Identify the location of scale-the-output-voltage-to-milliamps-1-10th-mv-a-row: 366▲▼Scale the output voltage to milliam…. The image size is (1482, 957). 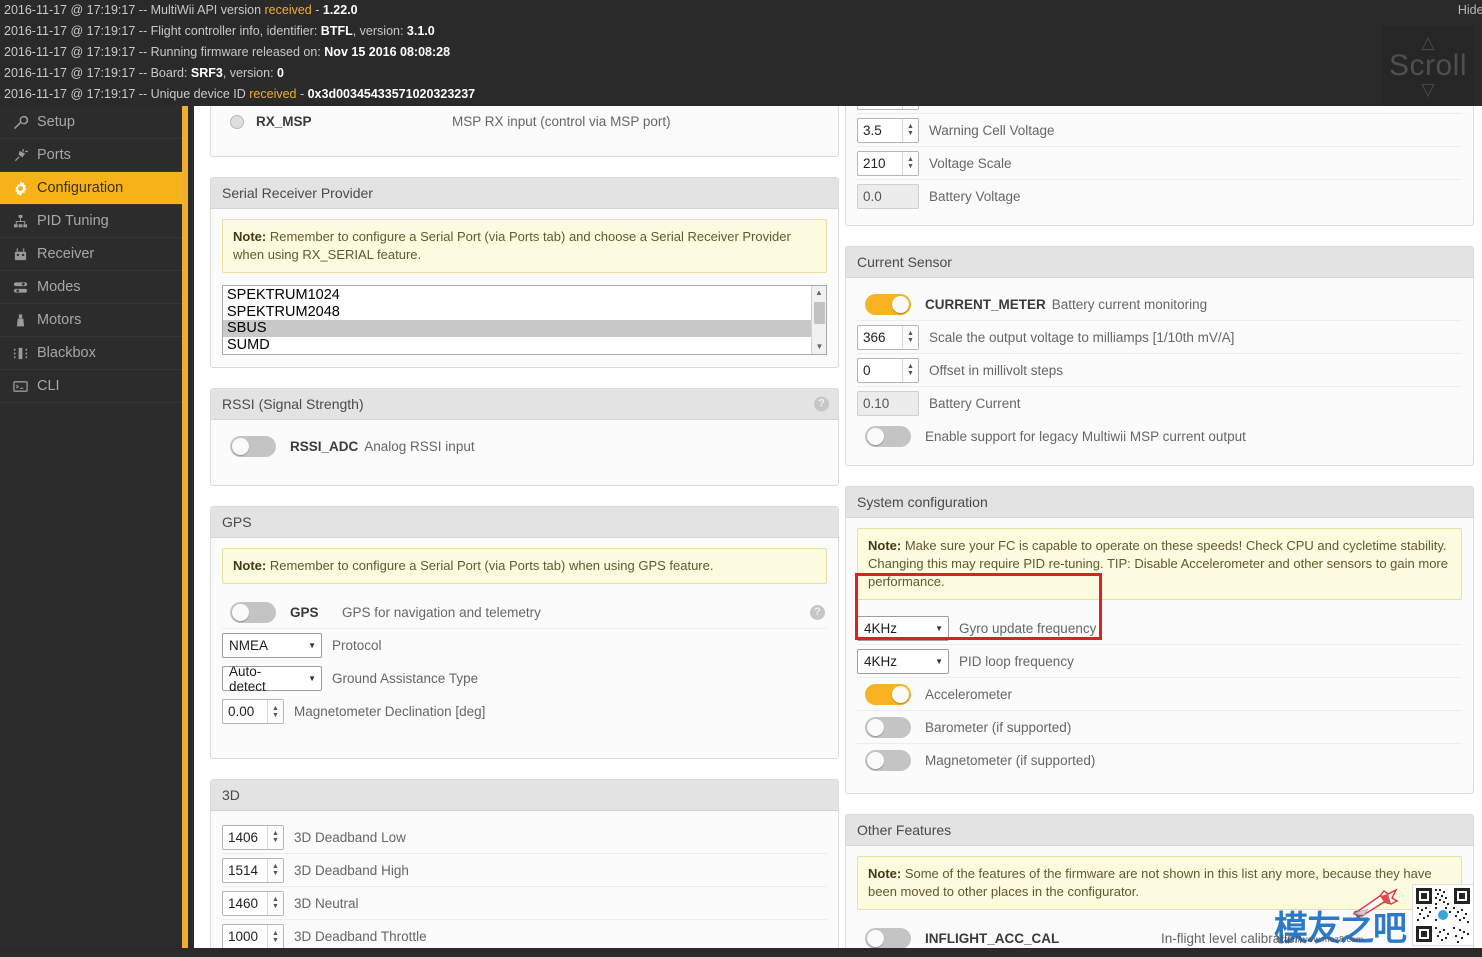
(1159, 337).